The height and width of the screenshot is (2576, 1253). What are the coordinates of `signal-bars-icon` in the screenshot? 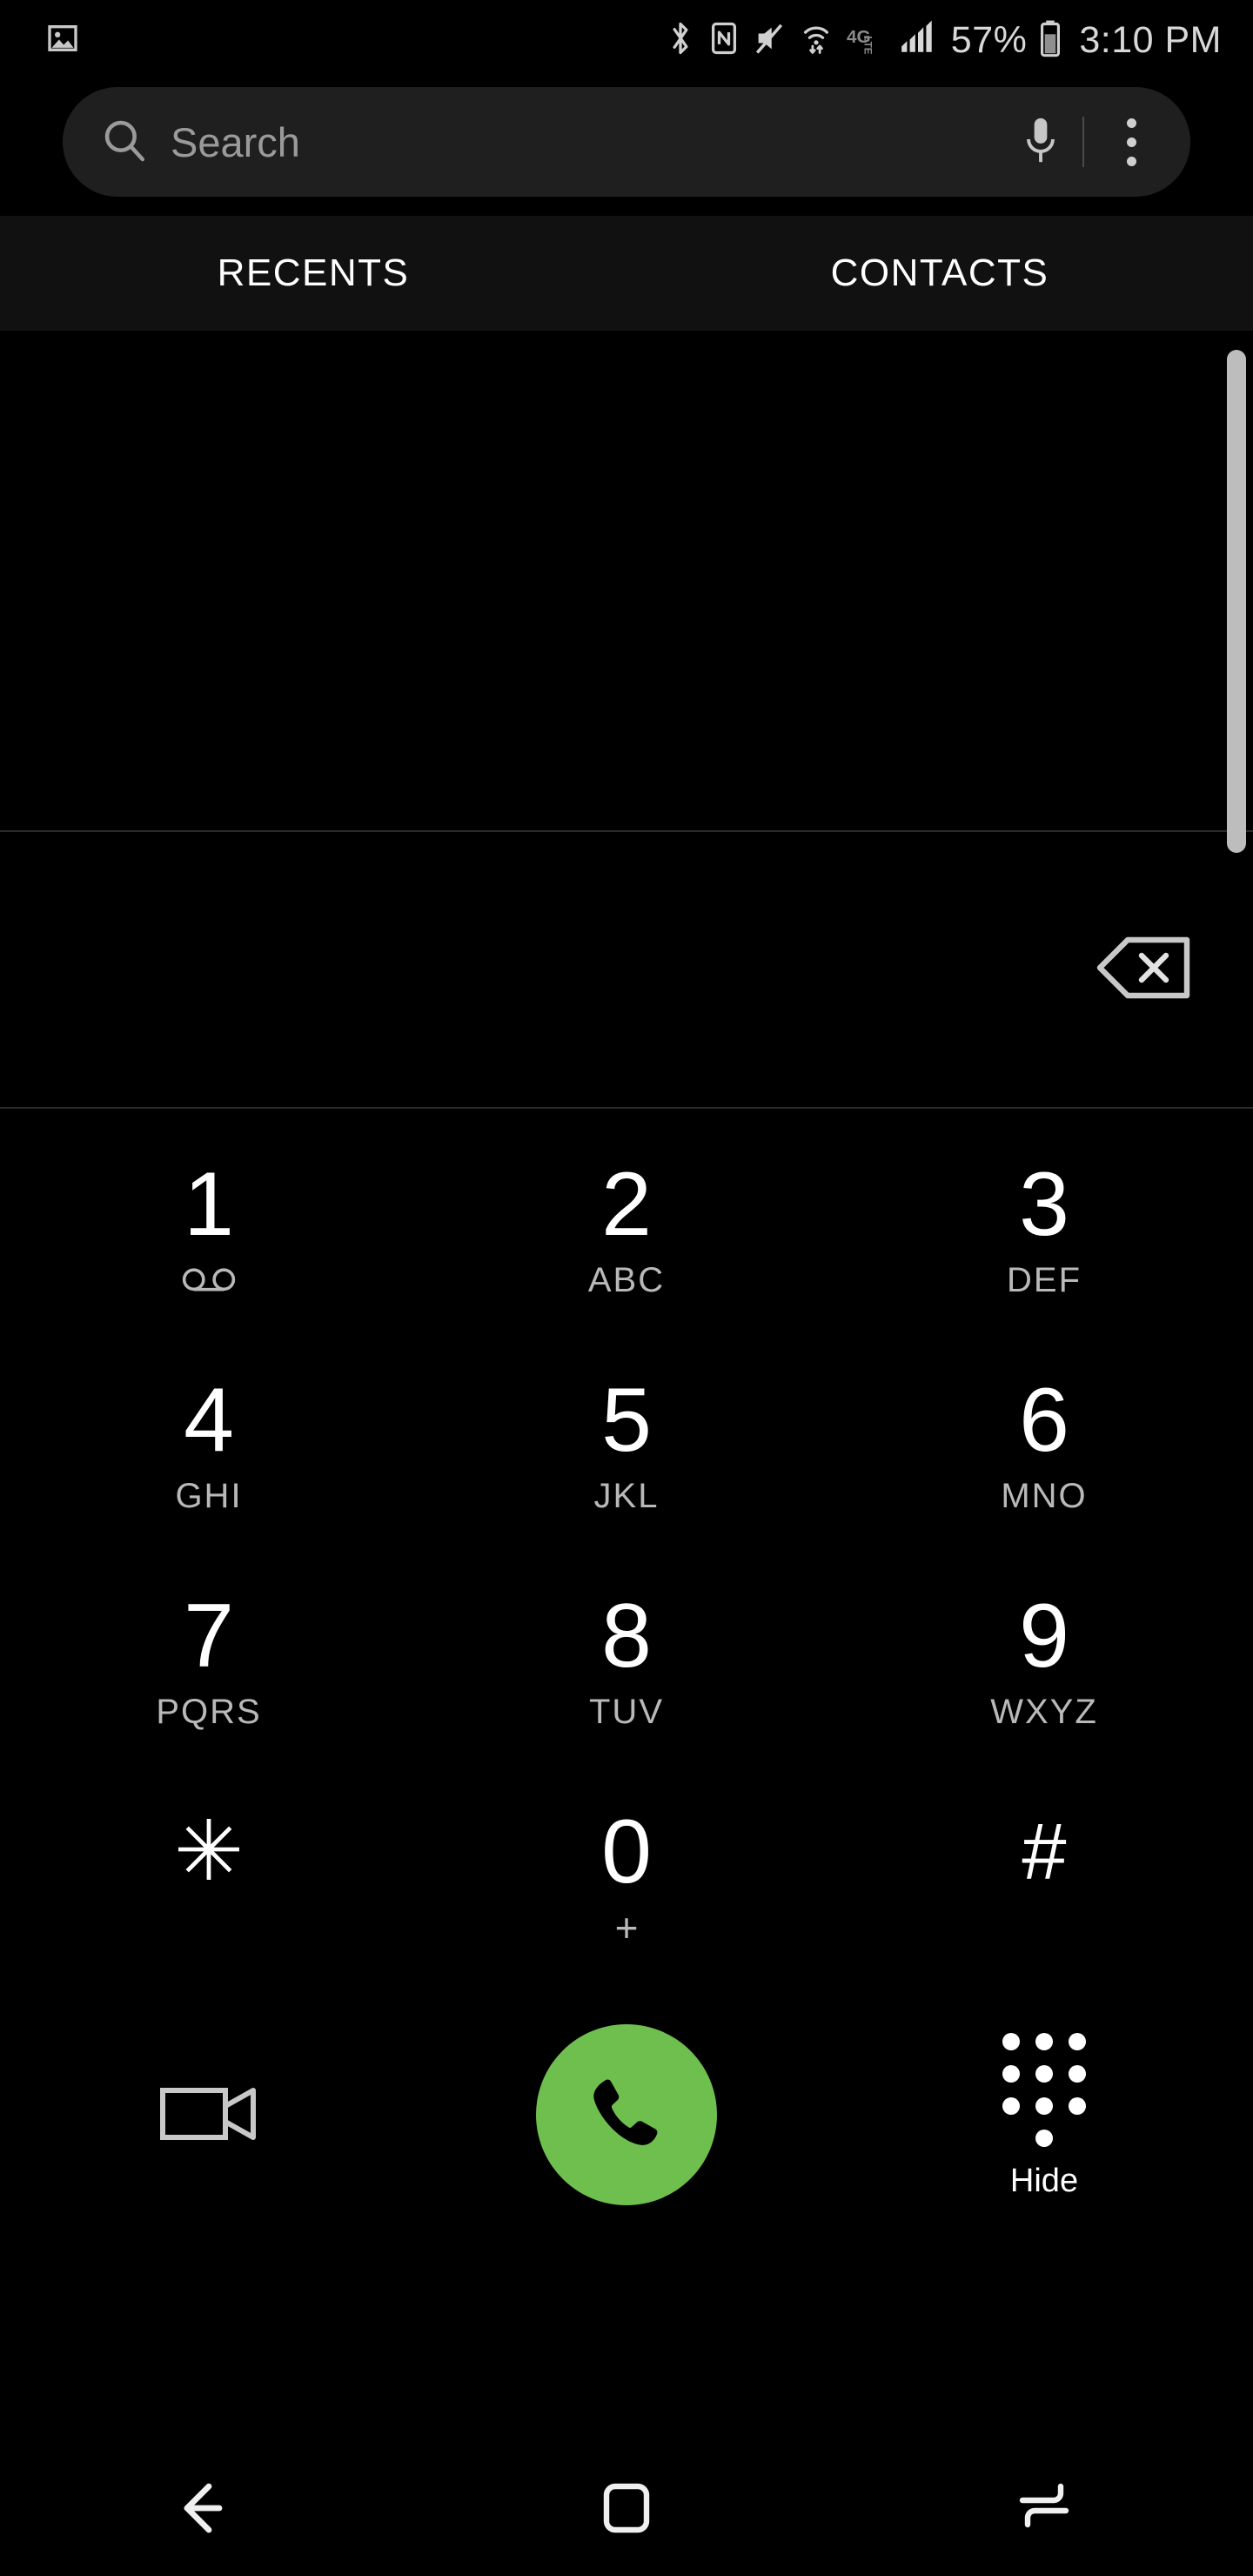 It's located at (918, 40).